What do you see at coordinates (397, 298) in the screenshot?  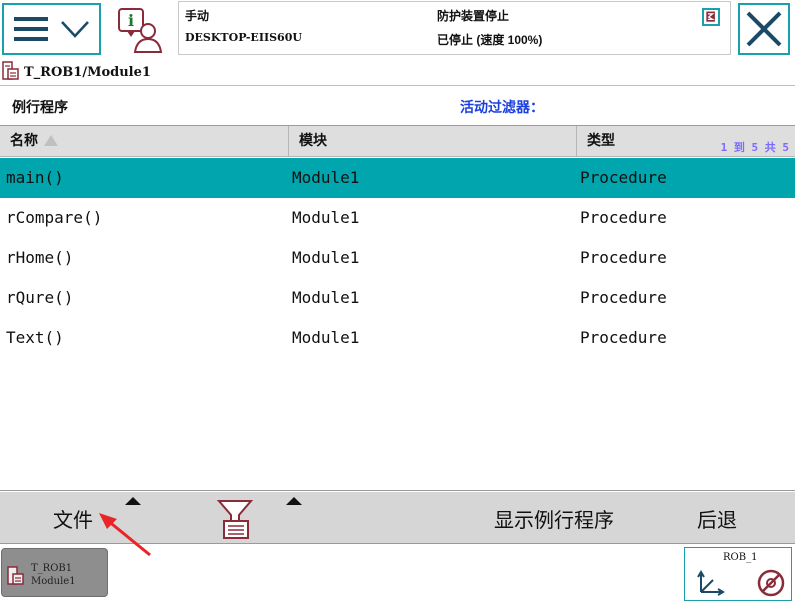 I see `table-row: rQure() Module1 Procedure` at bounding box center [397, 298].